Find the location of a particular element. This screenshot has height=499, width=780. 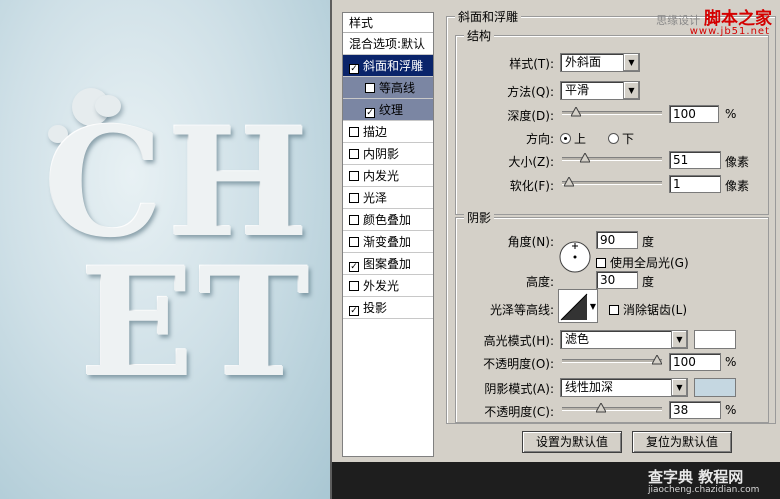

style-item: 内阴影 is located at coordinates (388, 154).